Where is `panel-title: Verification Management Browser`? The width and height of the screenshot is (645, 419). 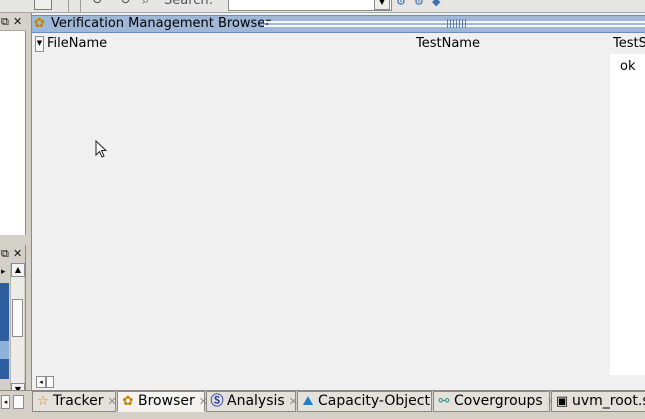 panel-title: Verification Management Browser is located at coordinates (161, 23).